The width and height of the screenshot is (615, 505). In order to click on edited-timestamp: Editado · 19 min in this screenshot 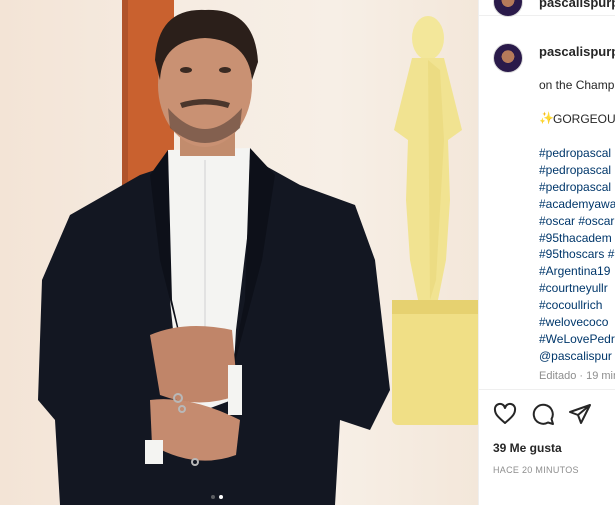, I will do `click(577, 376)`.